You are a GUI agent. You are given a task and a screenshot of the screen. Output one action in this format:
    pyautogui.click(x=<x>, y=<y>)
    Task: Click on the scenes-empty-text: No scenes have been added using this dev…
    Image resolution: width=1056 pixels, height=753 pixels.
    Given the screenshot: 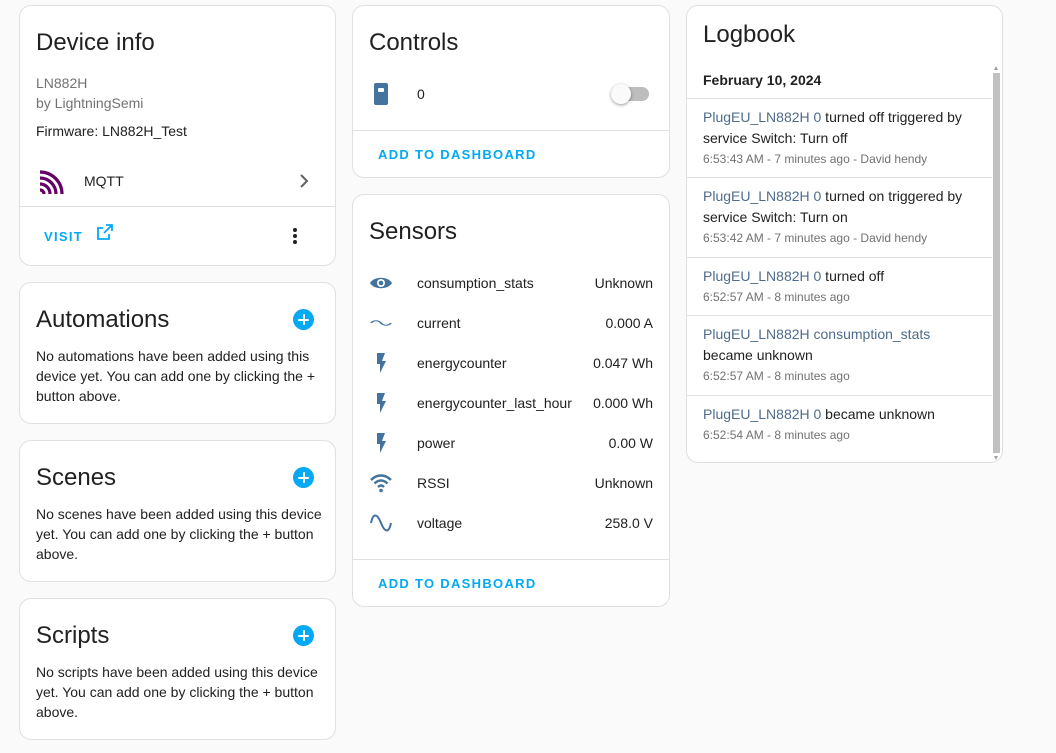 What is the action you would take?
    pyautogui.click(x=179, y=534)
    